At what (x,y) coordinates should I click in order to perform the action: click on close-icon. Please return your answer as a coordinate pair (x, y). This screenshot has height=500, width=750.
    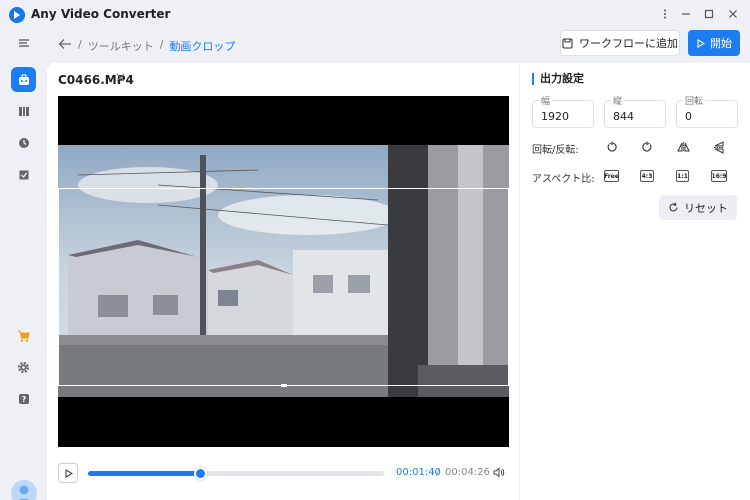
    Looking at the image, I should click on (733, 14).